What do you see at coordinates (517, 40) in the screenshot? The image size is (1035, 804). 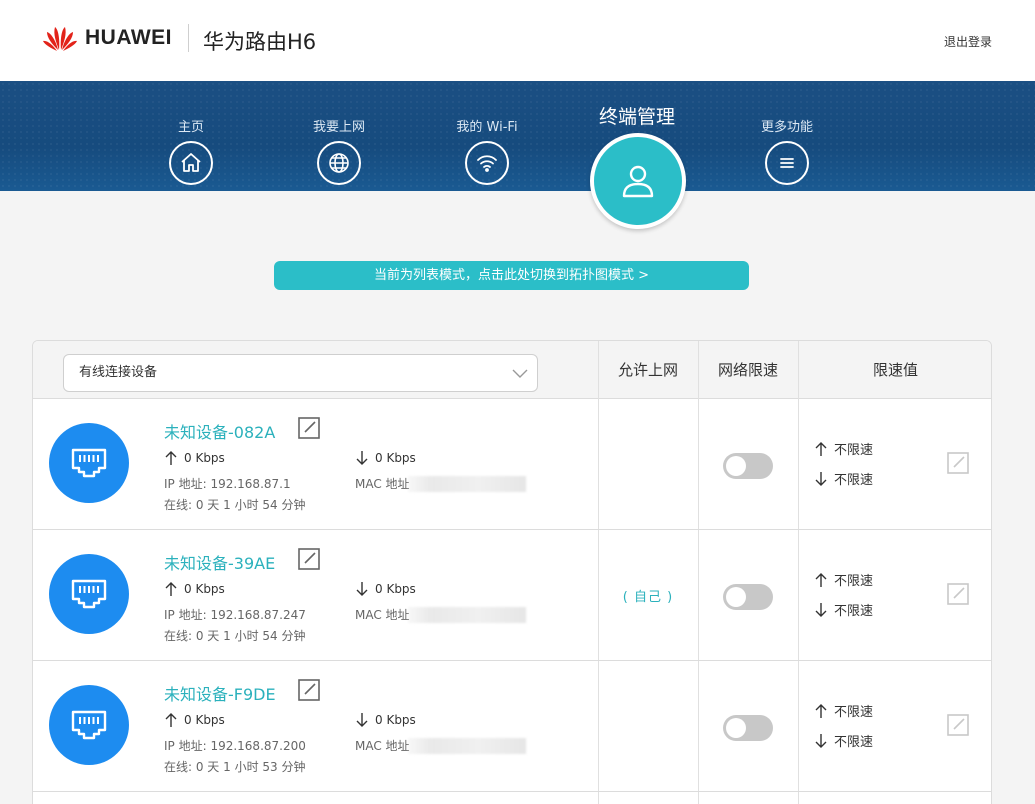 I see `top-header: HUAWEI 华为路由H6 退出登录` at bounding box center [517, 40].